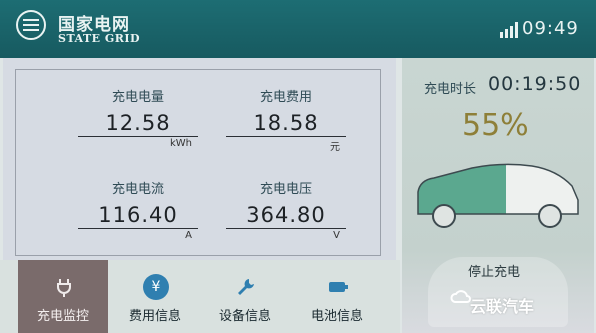  Describe the element at coordinates (137, 189) in the screenshot. I see `metric-label: 充电电流` at that location.